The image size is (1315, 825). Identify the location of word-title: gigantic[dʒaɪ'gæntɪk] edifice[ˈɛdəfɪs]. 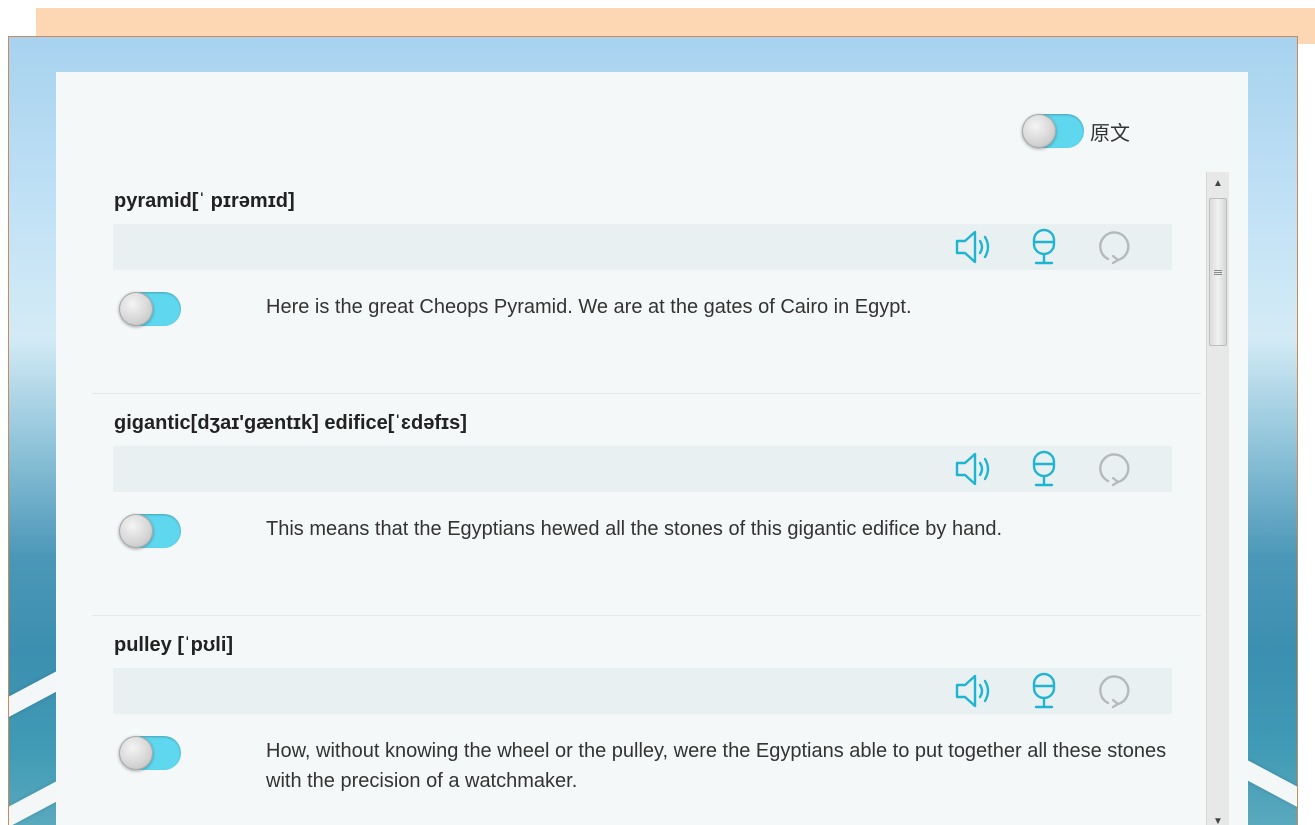
(290, 423).